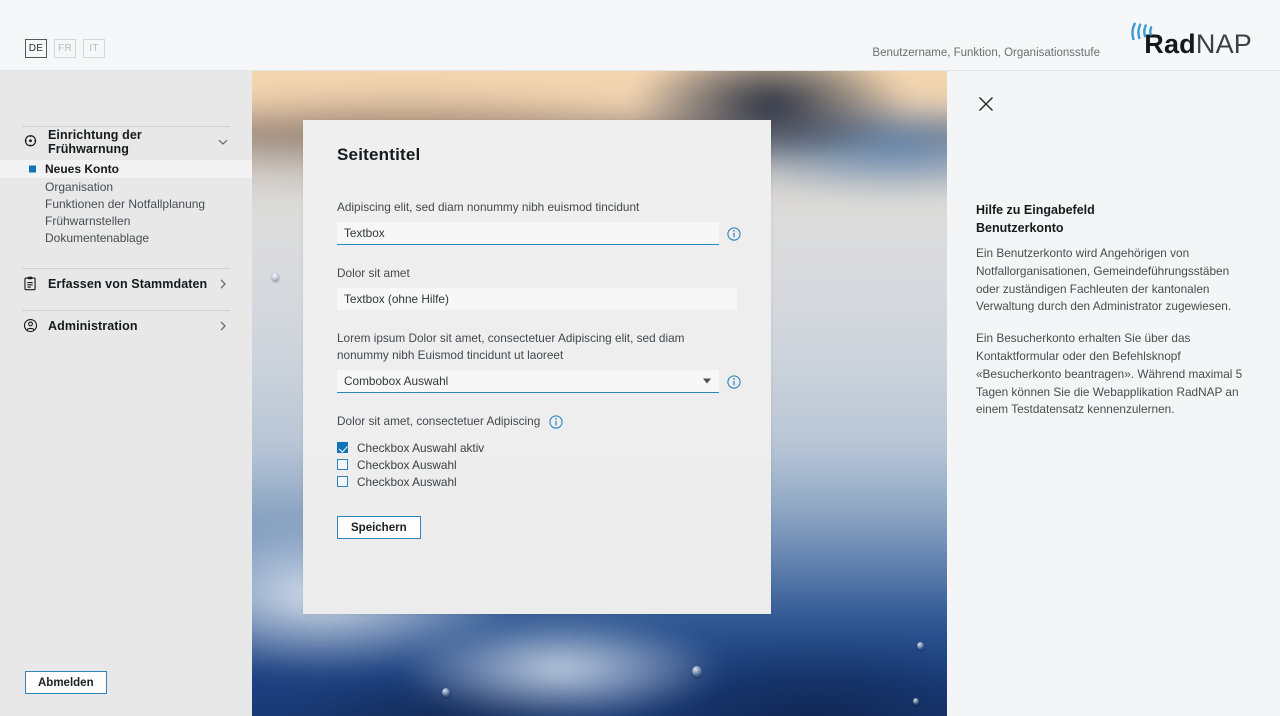 This screenshot has height=716, width=1280. Describe the element at coordinates (30, 326) in the screenshot. I see `user-circle-icon` at that location.